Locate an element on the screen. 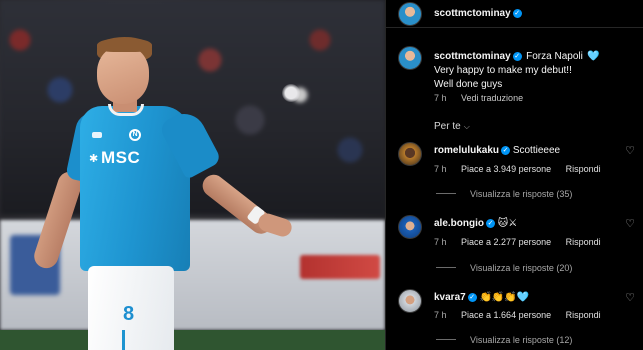 This screenshot has width=643, height=350. view-replies-label: Visualizza le risposte (20) is located at coordinates (521, 268).